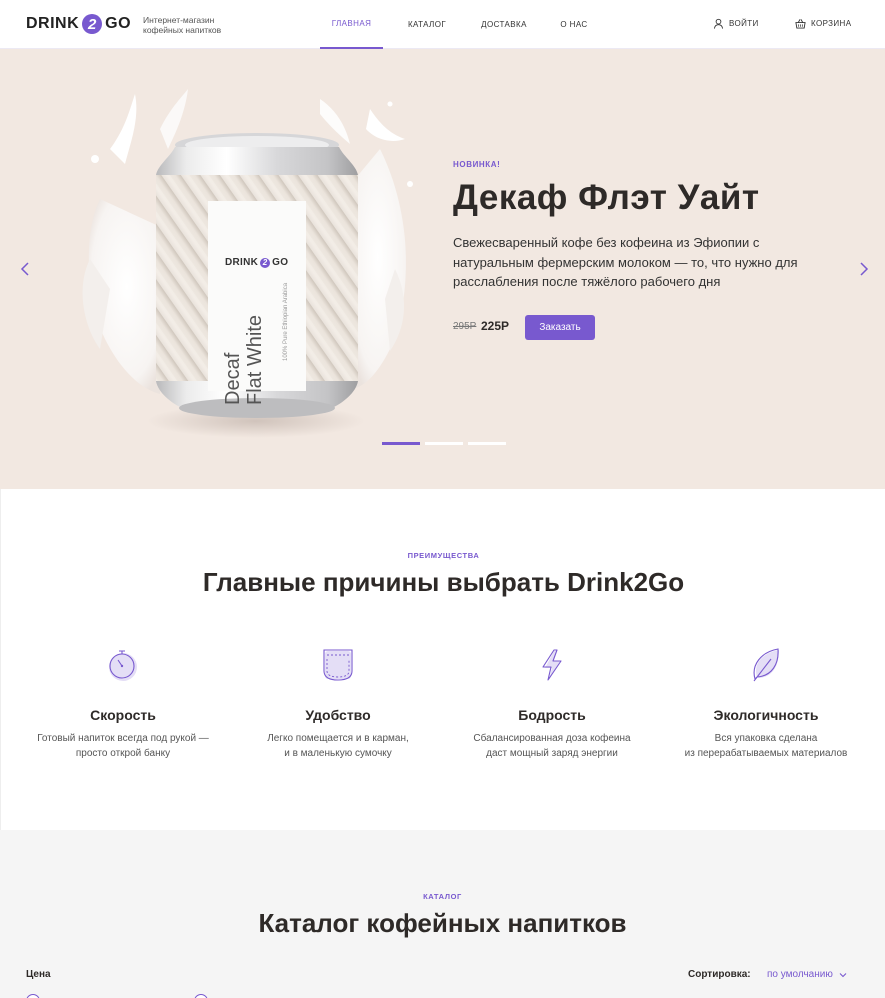 The width and height of the screenshot is (885, 998). Describe the element at coordinates (443, 582) in the screenshot. I see `advantages-title: Главные причины выбрать Drink2Go` at that location.